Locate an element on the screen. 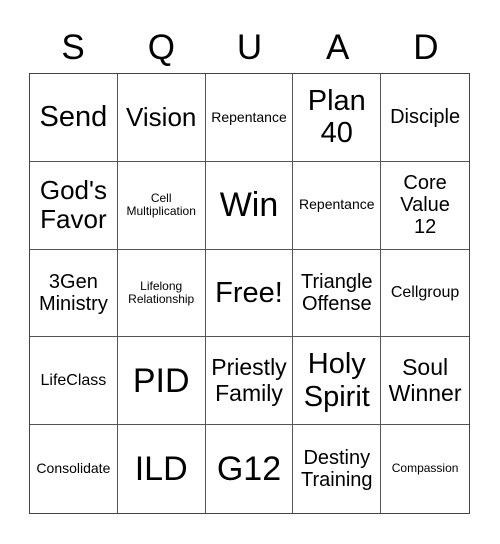 This screenshot has width=500, height=544. bingo-cell: 3Gen Ministry is located at coordinates (74, 293).